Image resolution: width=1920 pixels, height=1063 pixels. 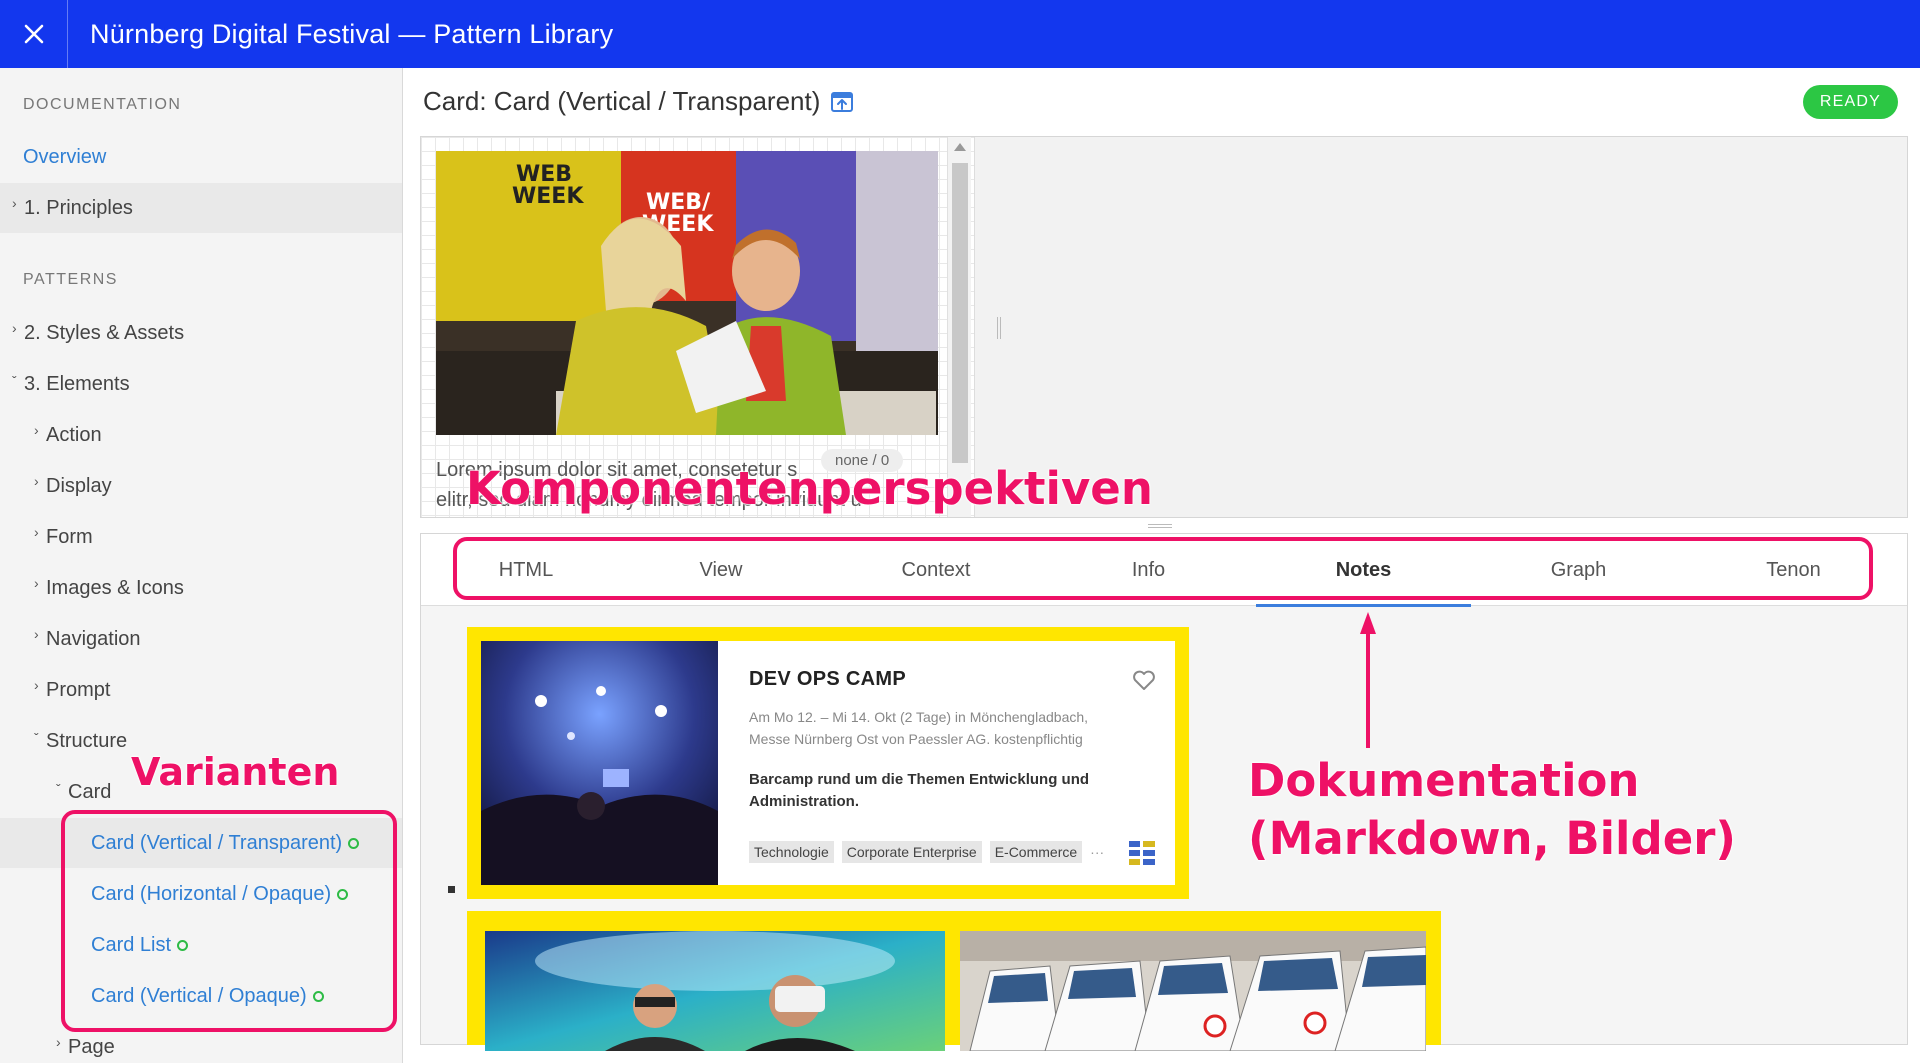 I want to click on close-icon, so click(x=33, y=34).